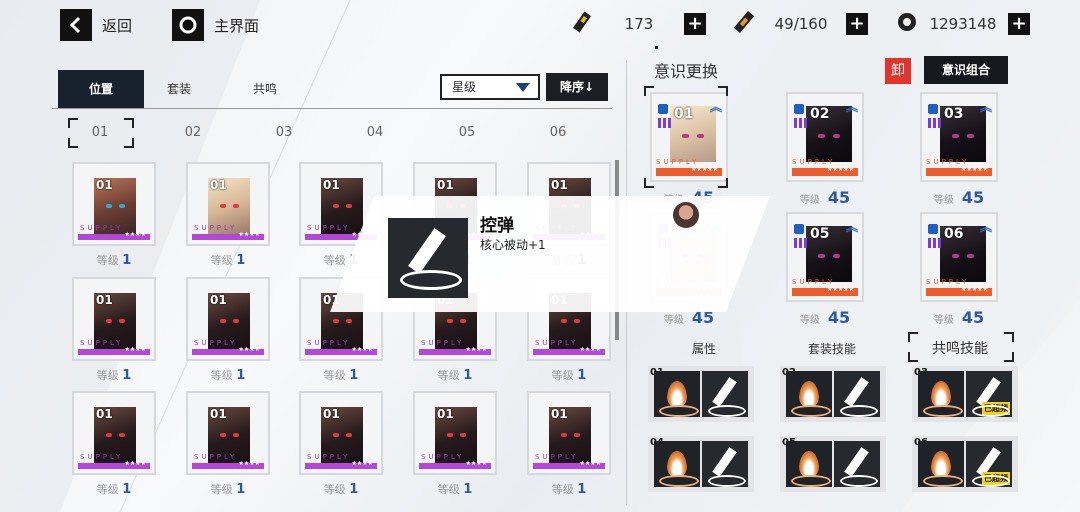 The width and height of the screenshot is (1080, 512). What do you see at coordinates (467, 132) in the screenshot?
I see `column-05: 05` at bounding box center [467, 132].